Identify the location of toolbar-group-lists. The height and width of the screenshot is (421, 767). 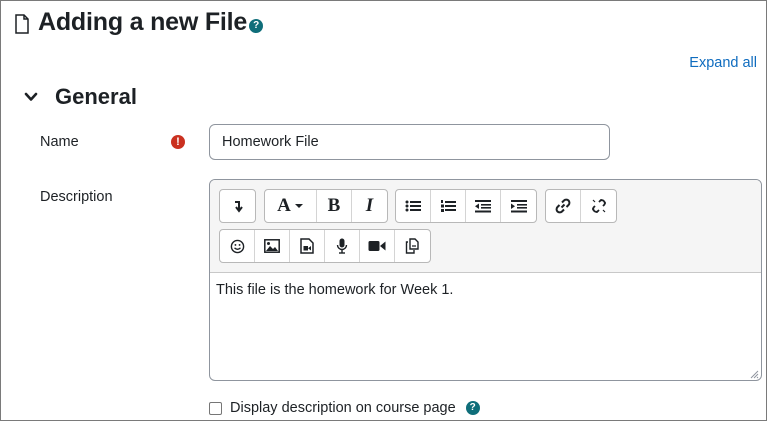
(466, 206).